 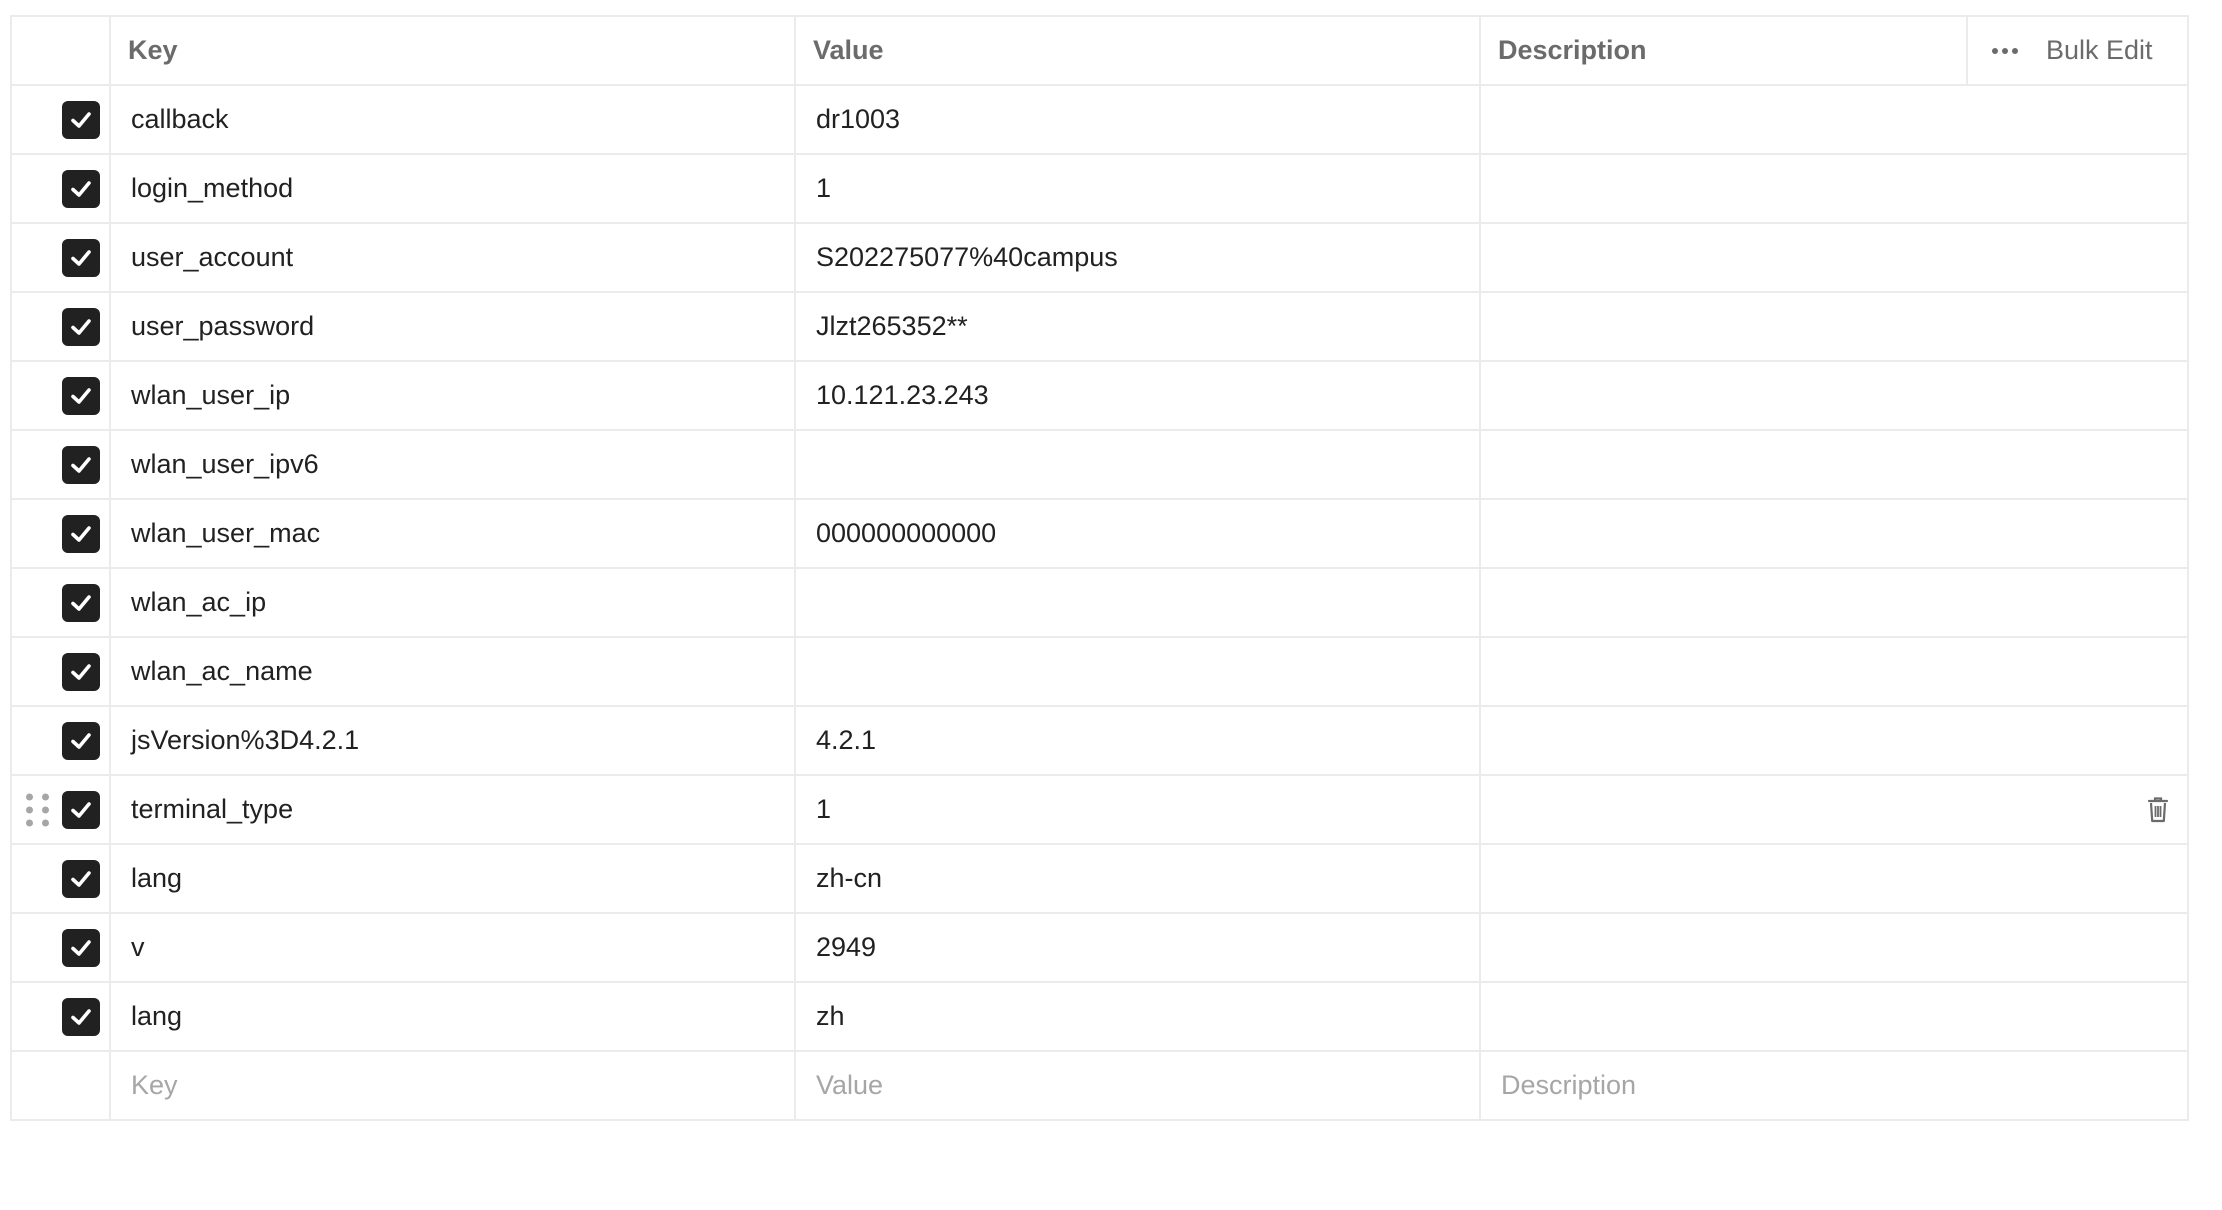 I want to click on header-value: Value, so click(x=1137, y=50).